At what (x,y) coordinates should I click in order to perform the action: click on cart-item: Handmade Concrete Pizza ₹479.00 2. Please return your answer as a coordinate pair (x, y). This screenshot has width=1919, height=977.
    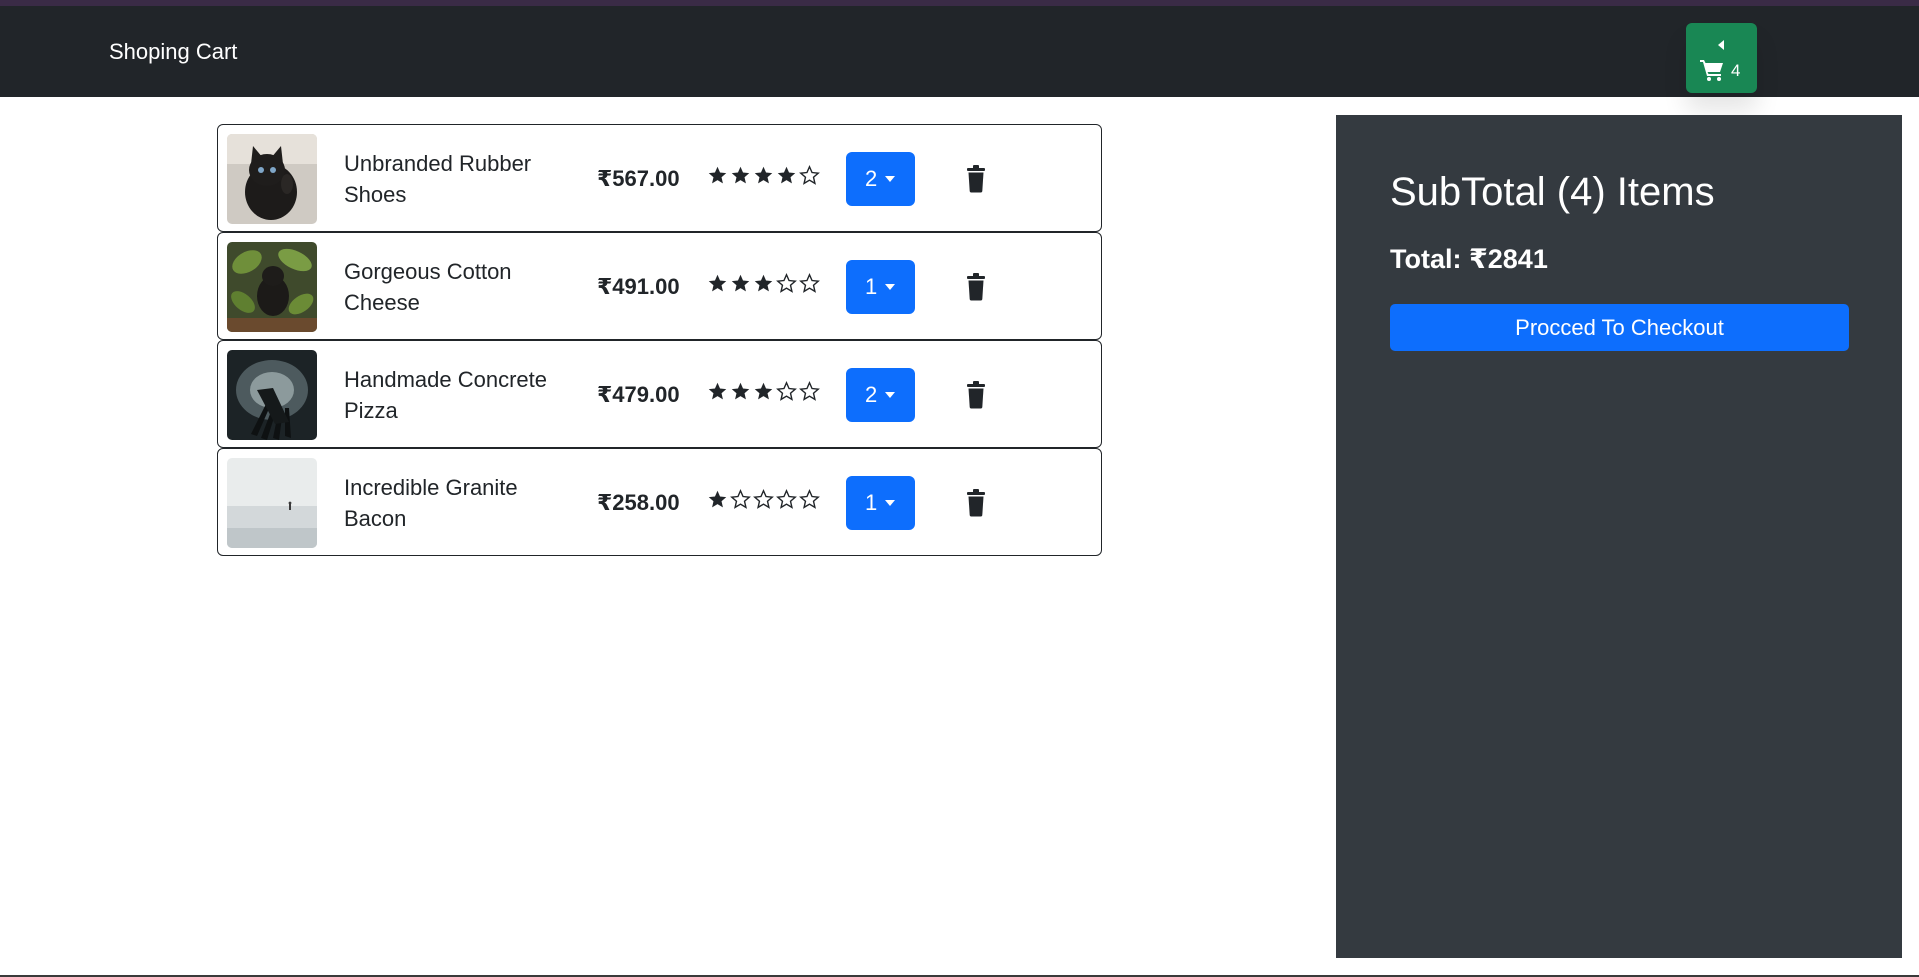
    Looking at the image, I should click on (659, 394).